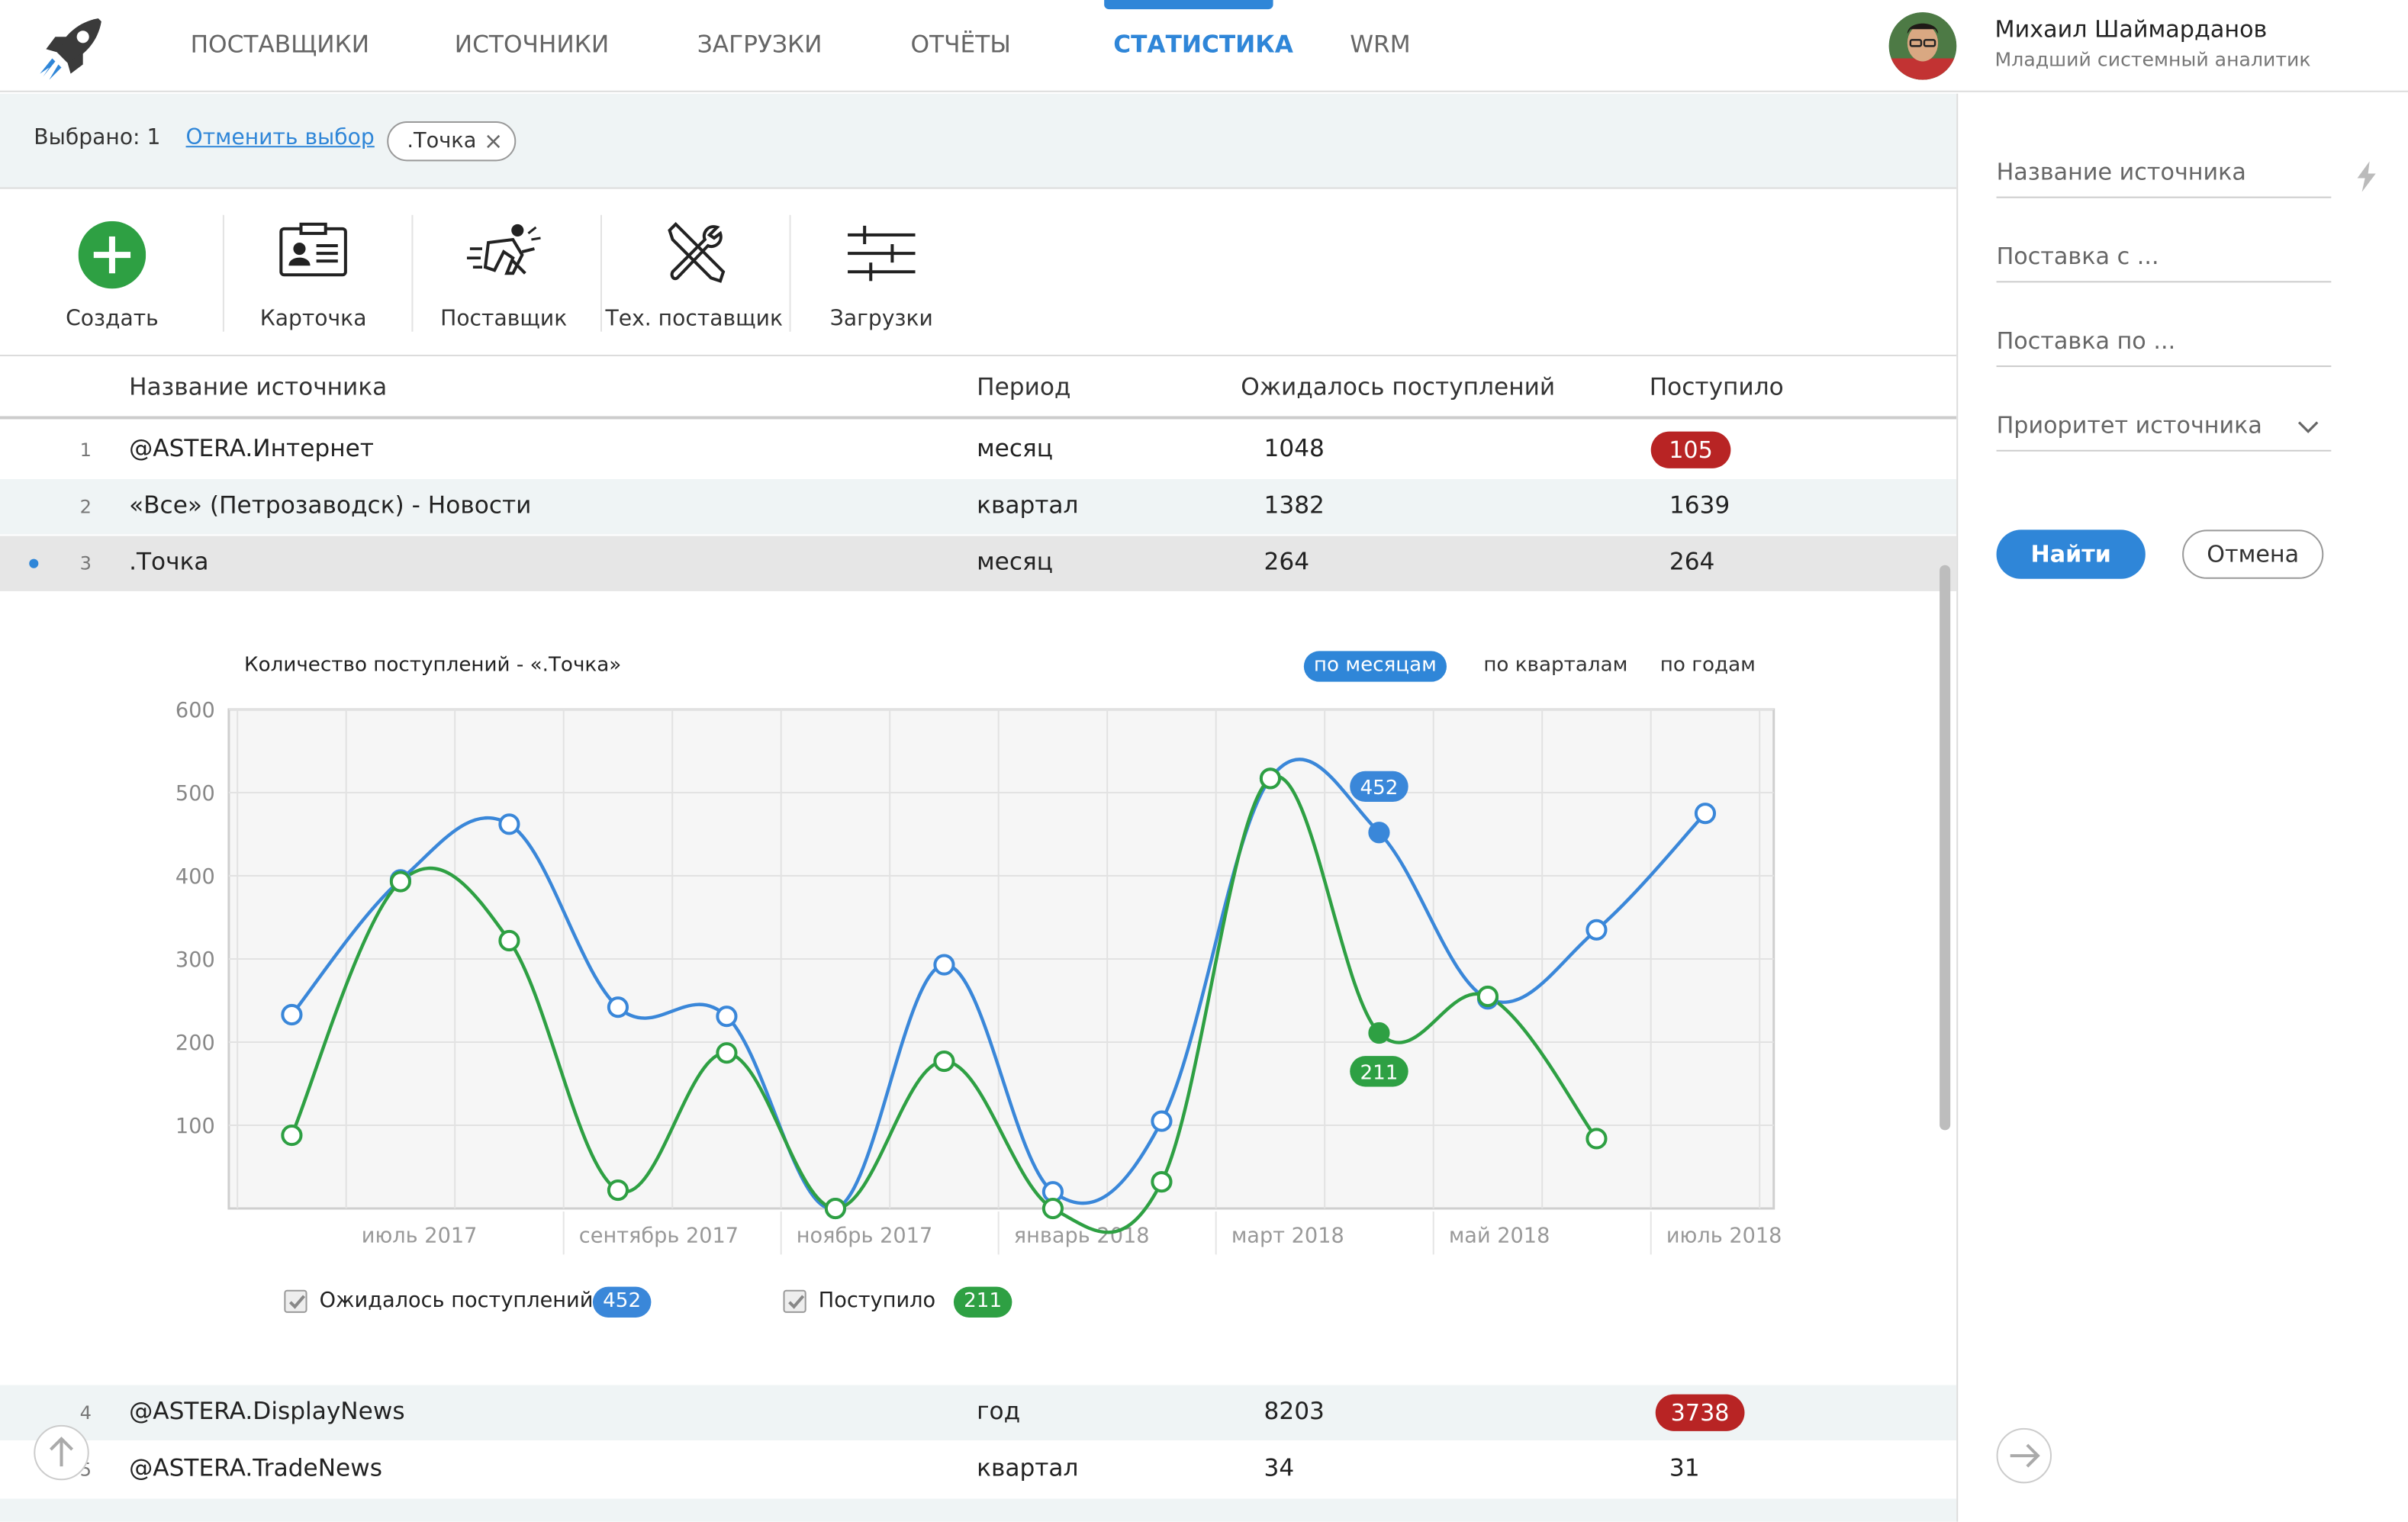 This screenshot has height=1522, width=2408. What do you see at coordinates (97, 138) in the screenshot?
I see `selection-count: Выбрано: 1` at bounding box center [97, 138].